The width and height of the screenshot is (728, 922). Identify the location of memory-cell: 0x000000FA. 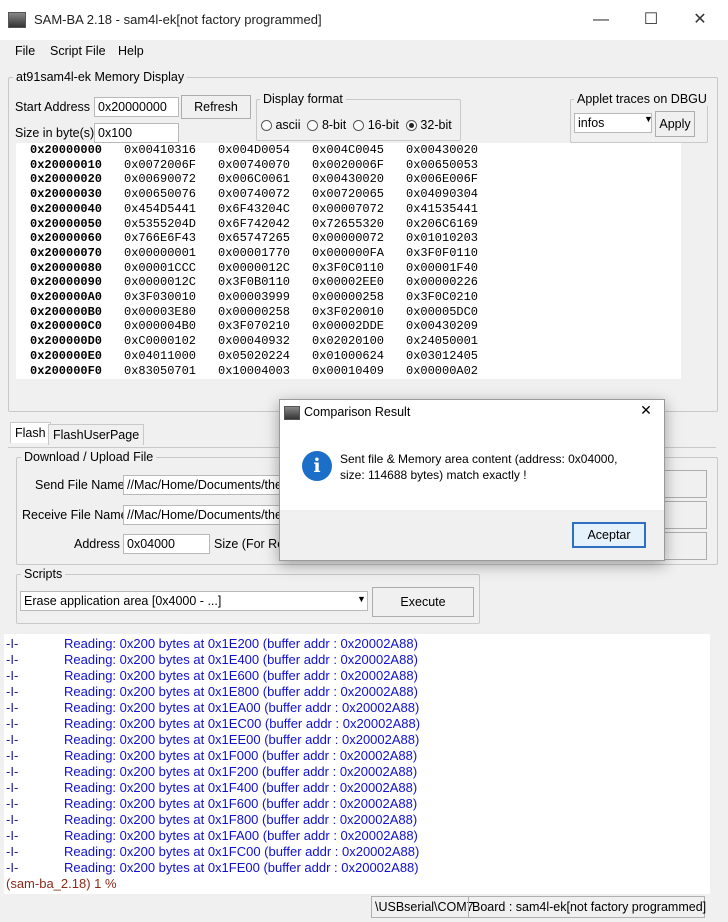
(348, 253).